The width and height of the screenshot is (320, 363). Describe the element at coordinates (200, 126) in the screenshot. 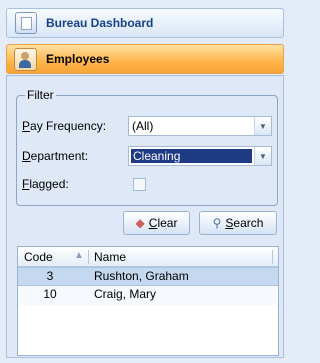

I see `pay-frequency-select: (All) ▼` at that location.